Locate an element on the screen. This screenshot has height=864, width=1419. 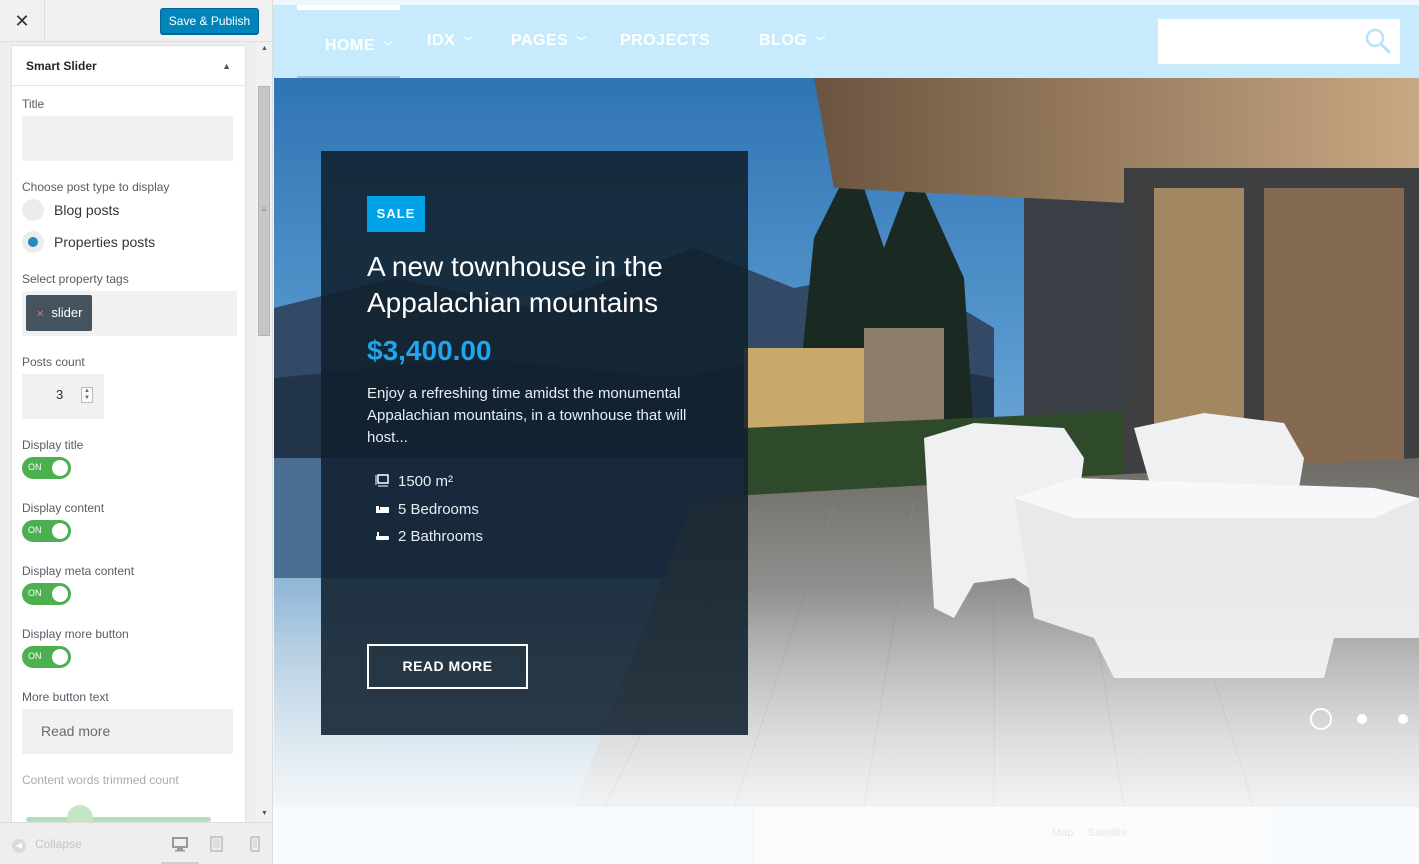
mobile-icon is located at coordinates (255, 844).